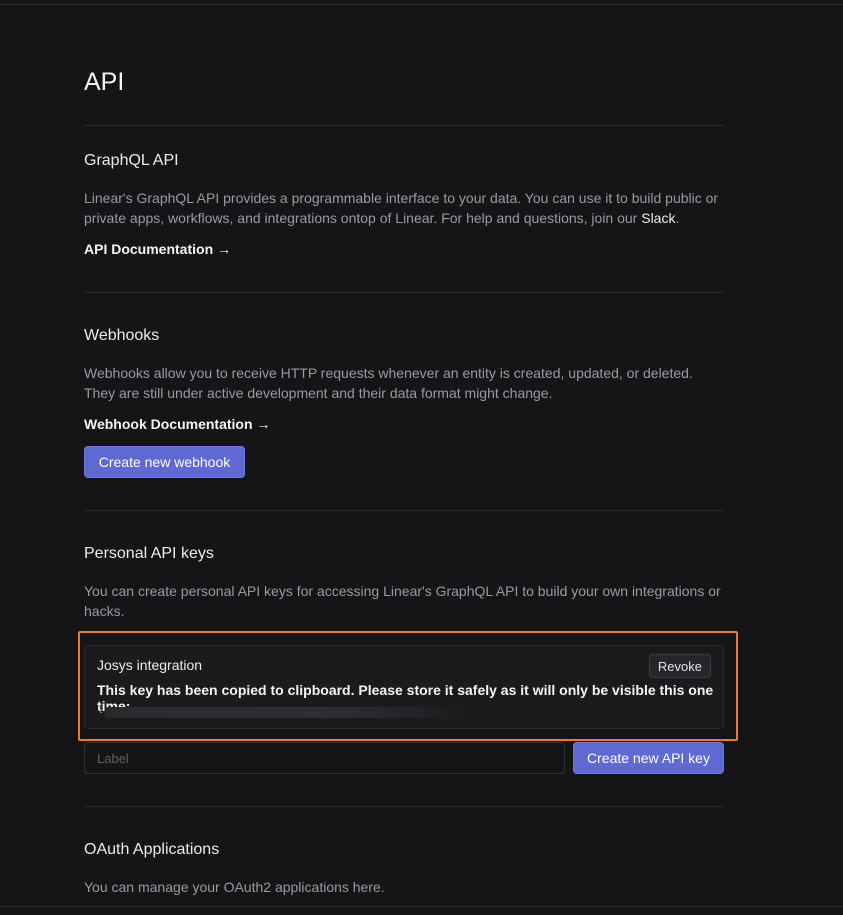  I want to click on page-title: API, so click(104, 82).